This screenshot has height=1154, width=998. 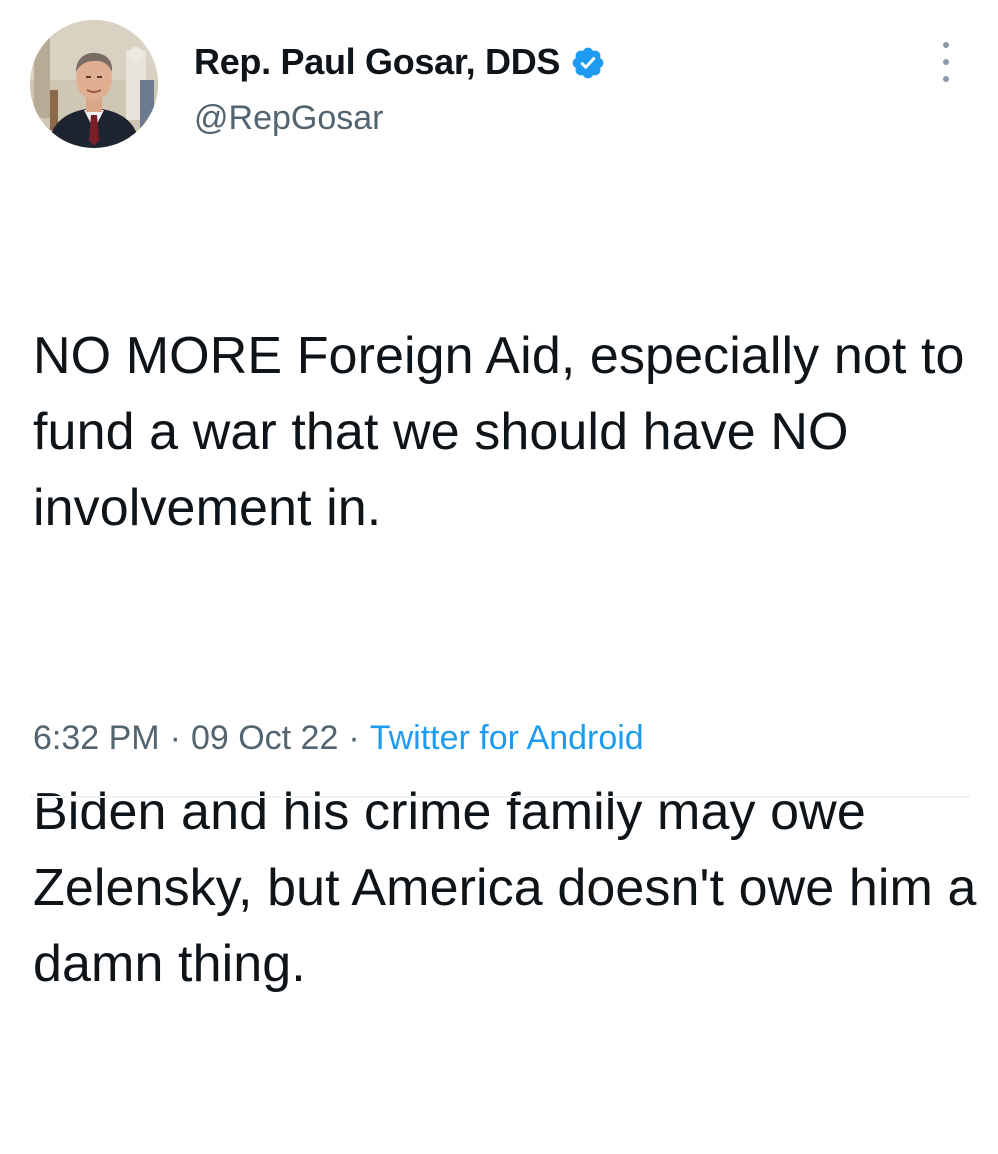 I want to click on tweet-source-link: Twitter for Android, so click(x=507, y=738).